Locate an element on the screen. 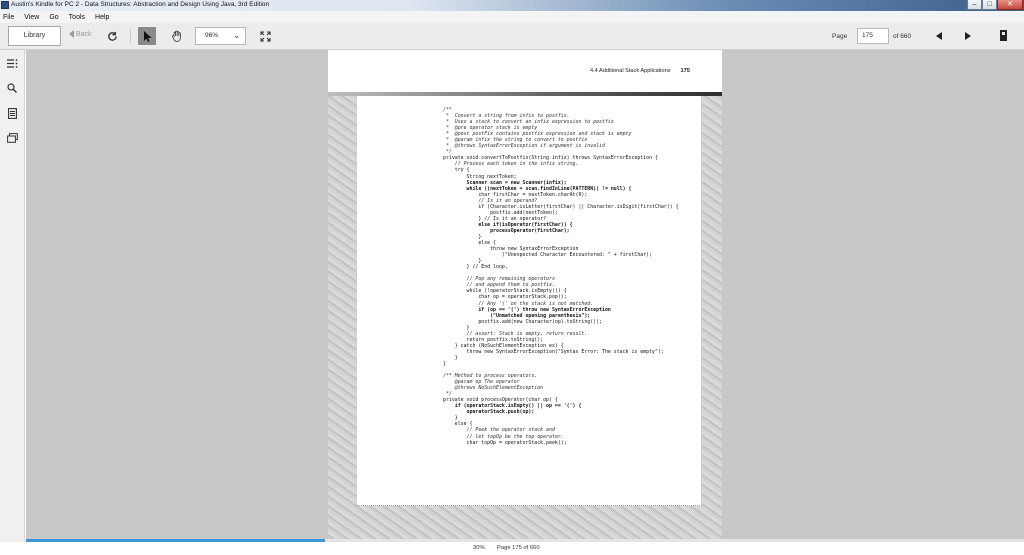 This screenshot has width=1024, height=555. code-line: char topOp = operatorStack.peek(); is located at coordinates (505, 442).